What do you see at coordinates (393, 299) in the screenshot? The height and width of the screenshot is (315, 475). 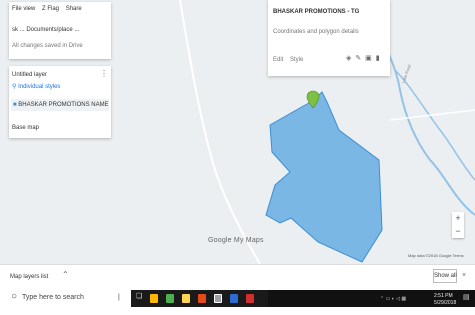 I see `tray-icons: ⌃ ▭ ◐ ◁ ▦` at bounding box center [393, 299].